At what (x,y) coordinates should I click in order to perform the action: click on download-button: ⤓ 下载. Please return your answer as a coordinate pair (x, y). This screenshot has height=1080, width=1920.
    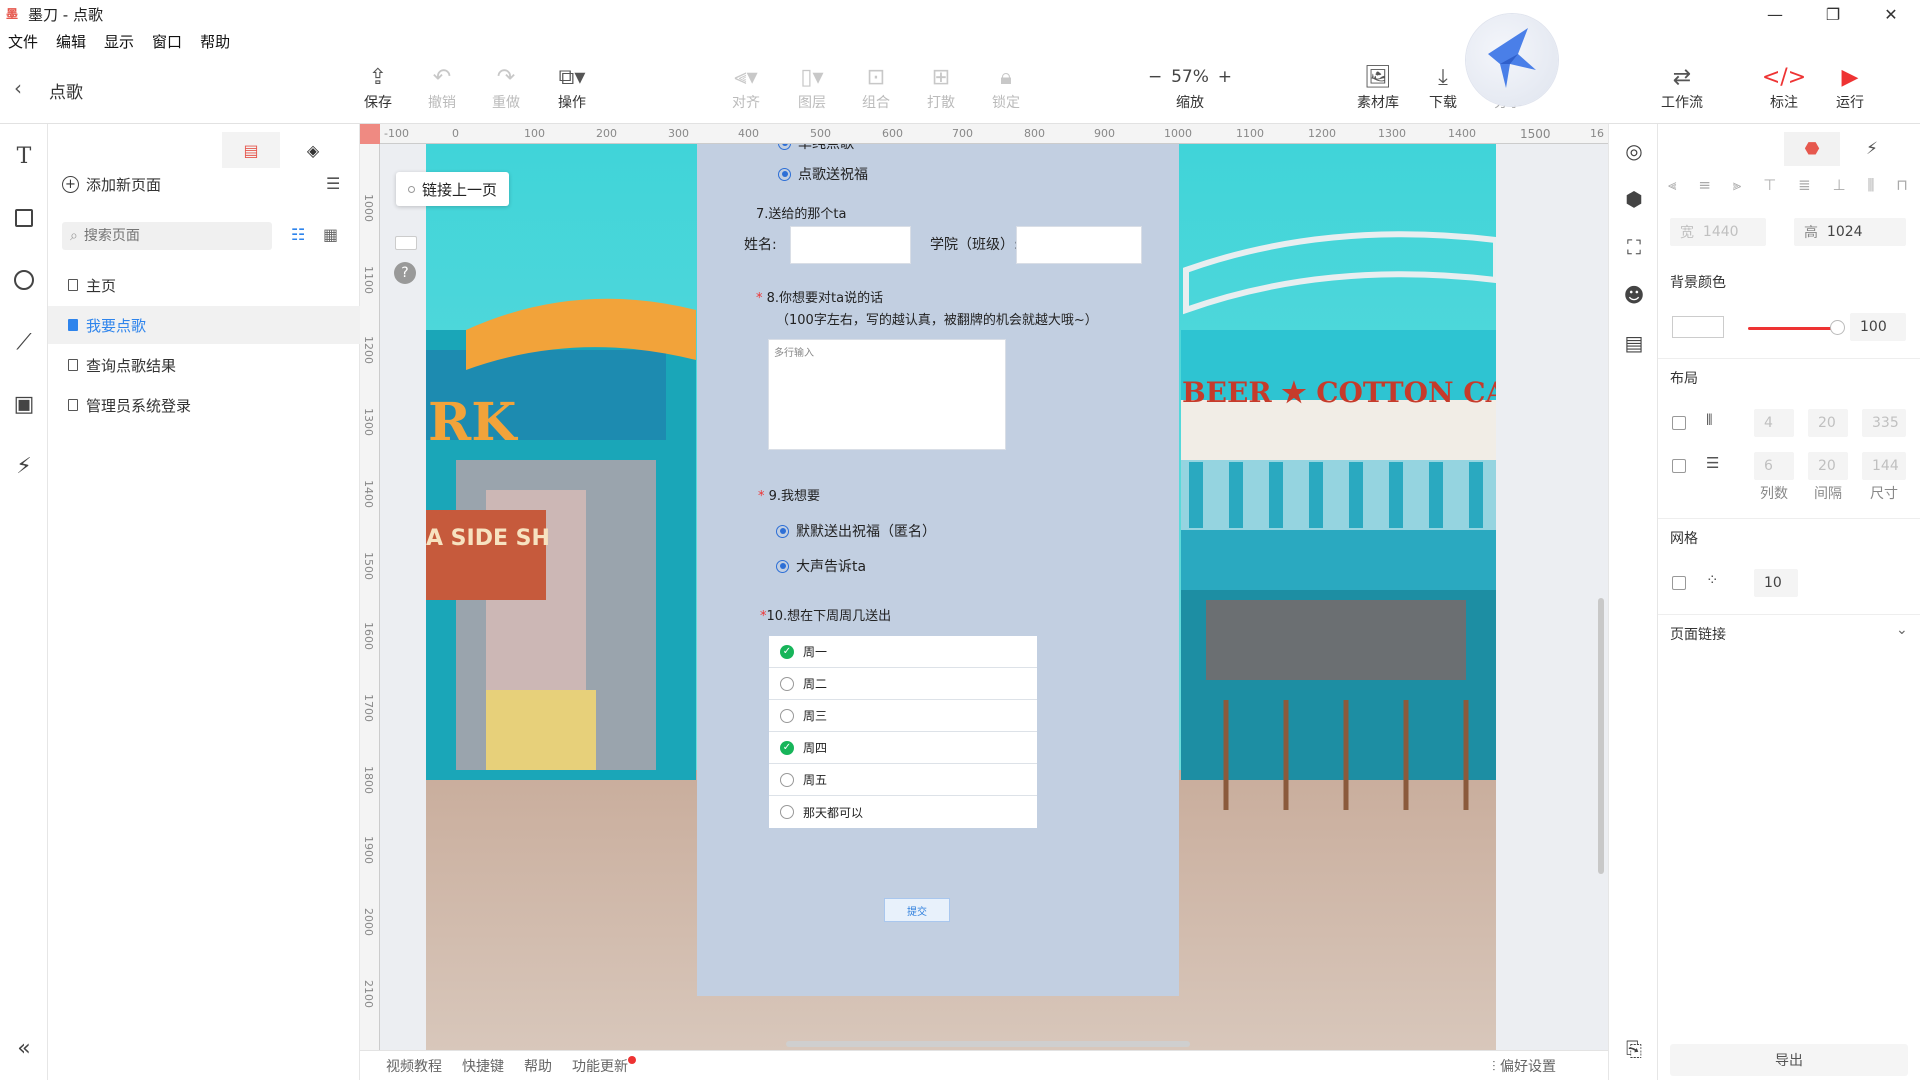
    Looking at the image, I should click on (1443, 87).